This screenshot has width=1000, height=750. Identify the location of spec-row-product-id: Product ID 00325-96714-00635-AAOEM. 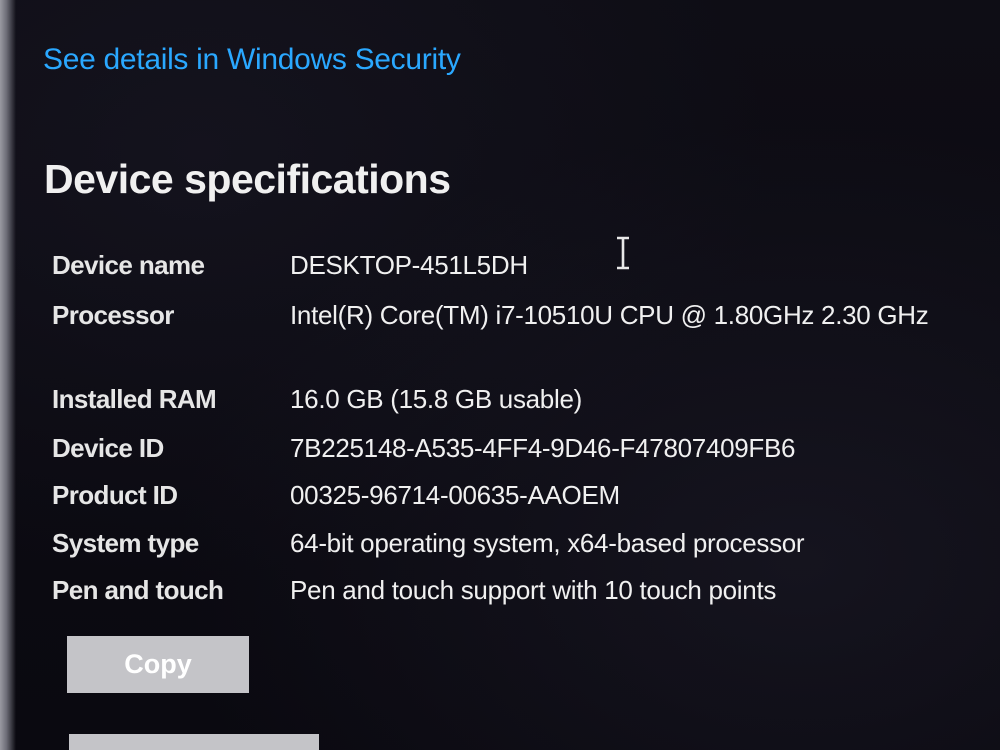
(502, 502).